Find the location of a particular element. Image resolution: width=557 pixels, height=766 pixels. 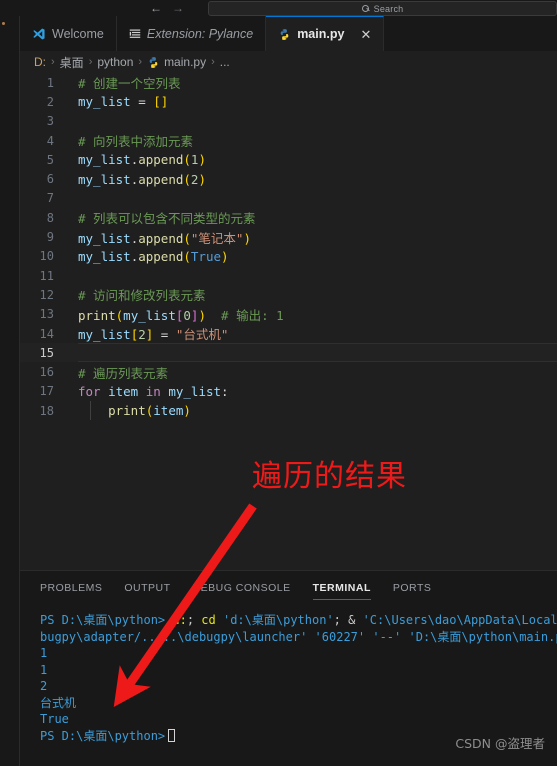

panel-tab-problems: PROBLEMS is located at coordinates (71, 587).